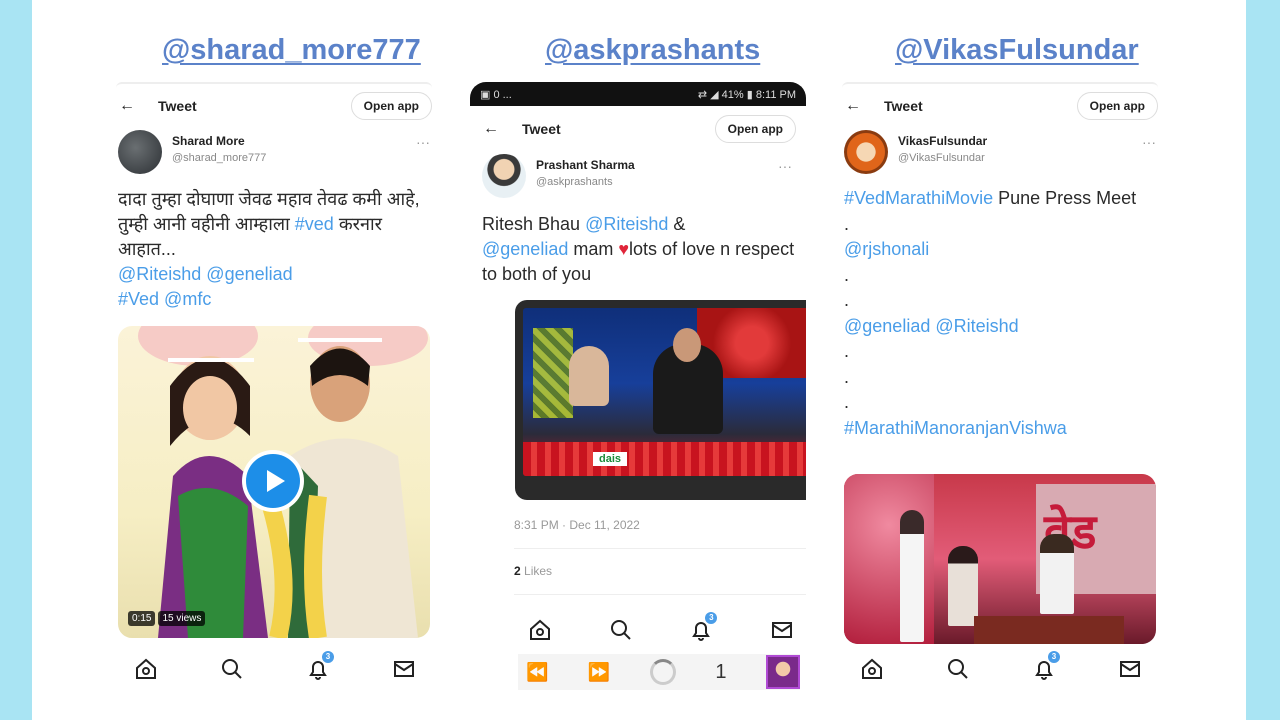 This screenshot has height=720, width=1280. I want to click on video-meta: 0:15 15 views, so click(167, 618).